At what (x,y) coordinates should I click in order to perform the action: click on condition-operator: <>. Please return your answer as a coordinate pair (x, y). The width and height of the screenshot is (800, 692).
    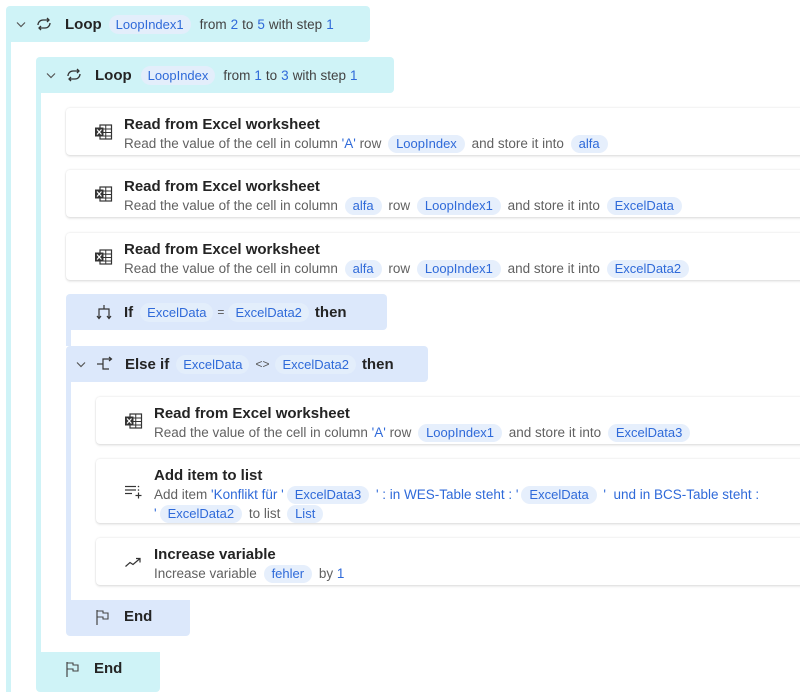
    Looking at the image, I should click on (262, 364).